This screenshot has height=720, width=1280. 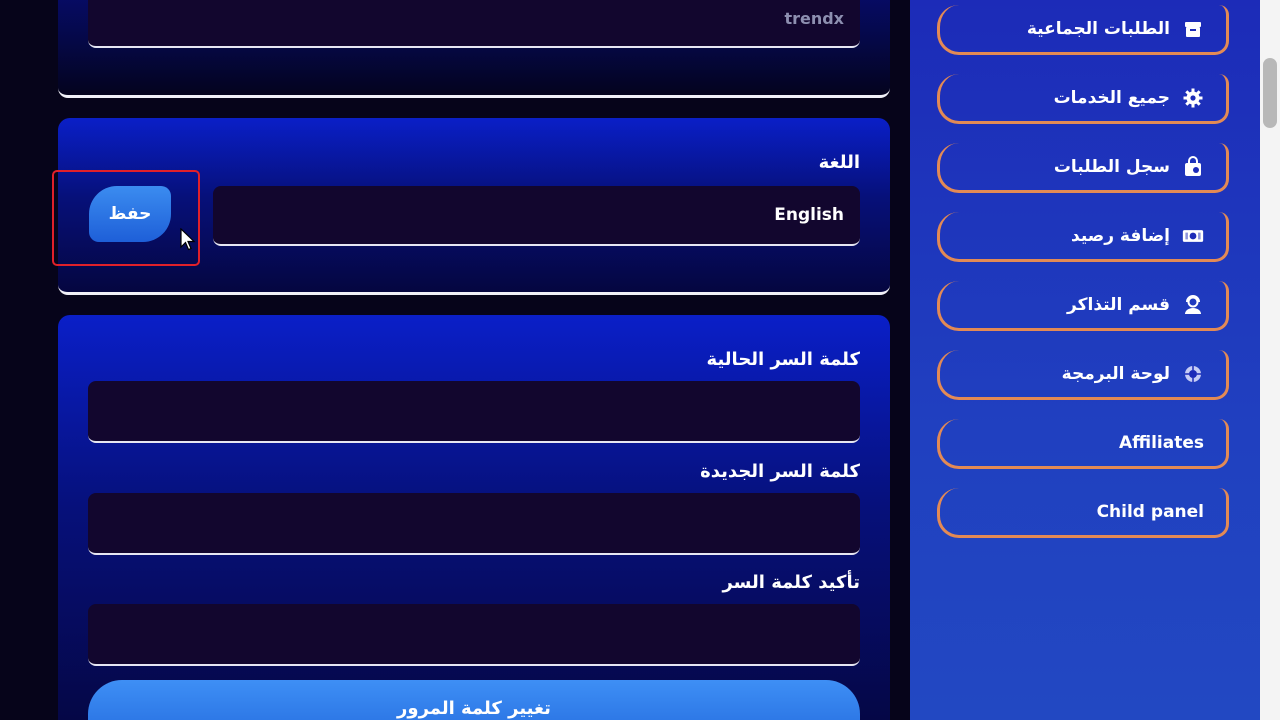 I want to click on support-agent-icon, so click(x=1193, y=305).